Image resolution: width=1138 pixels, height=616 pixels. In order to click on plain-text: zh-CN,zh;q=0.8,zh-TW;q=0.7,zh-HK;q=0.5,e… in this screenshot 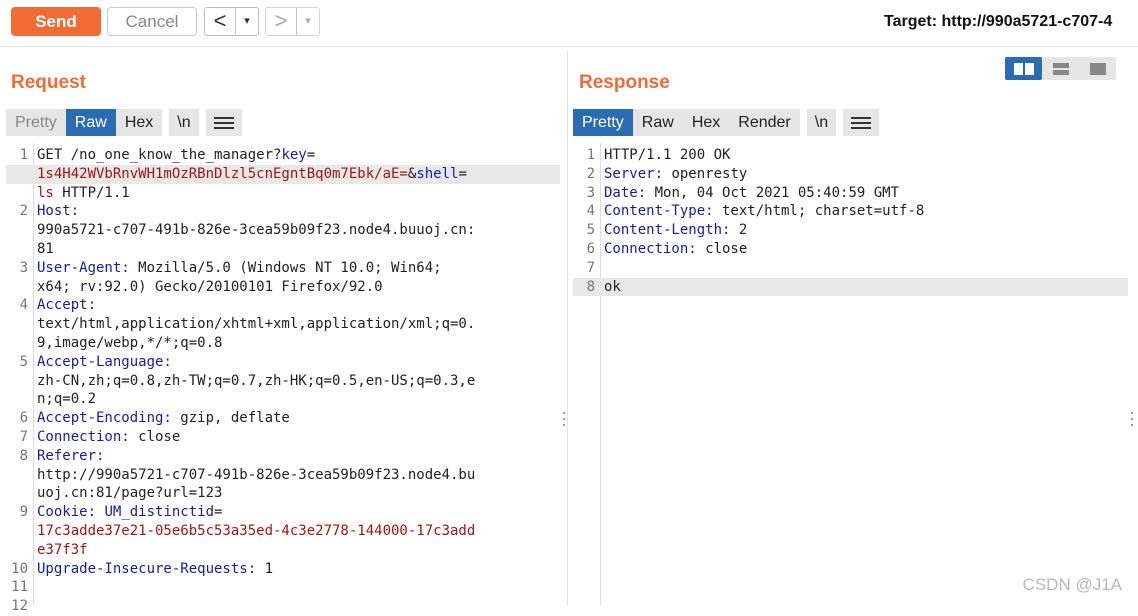, I will do `click(256, 380)`.